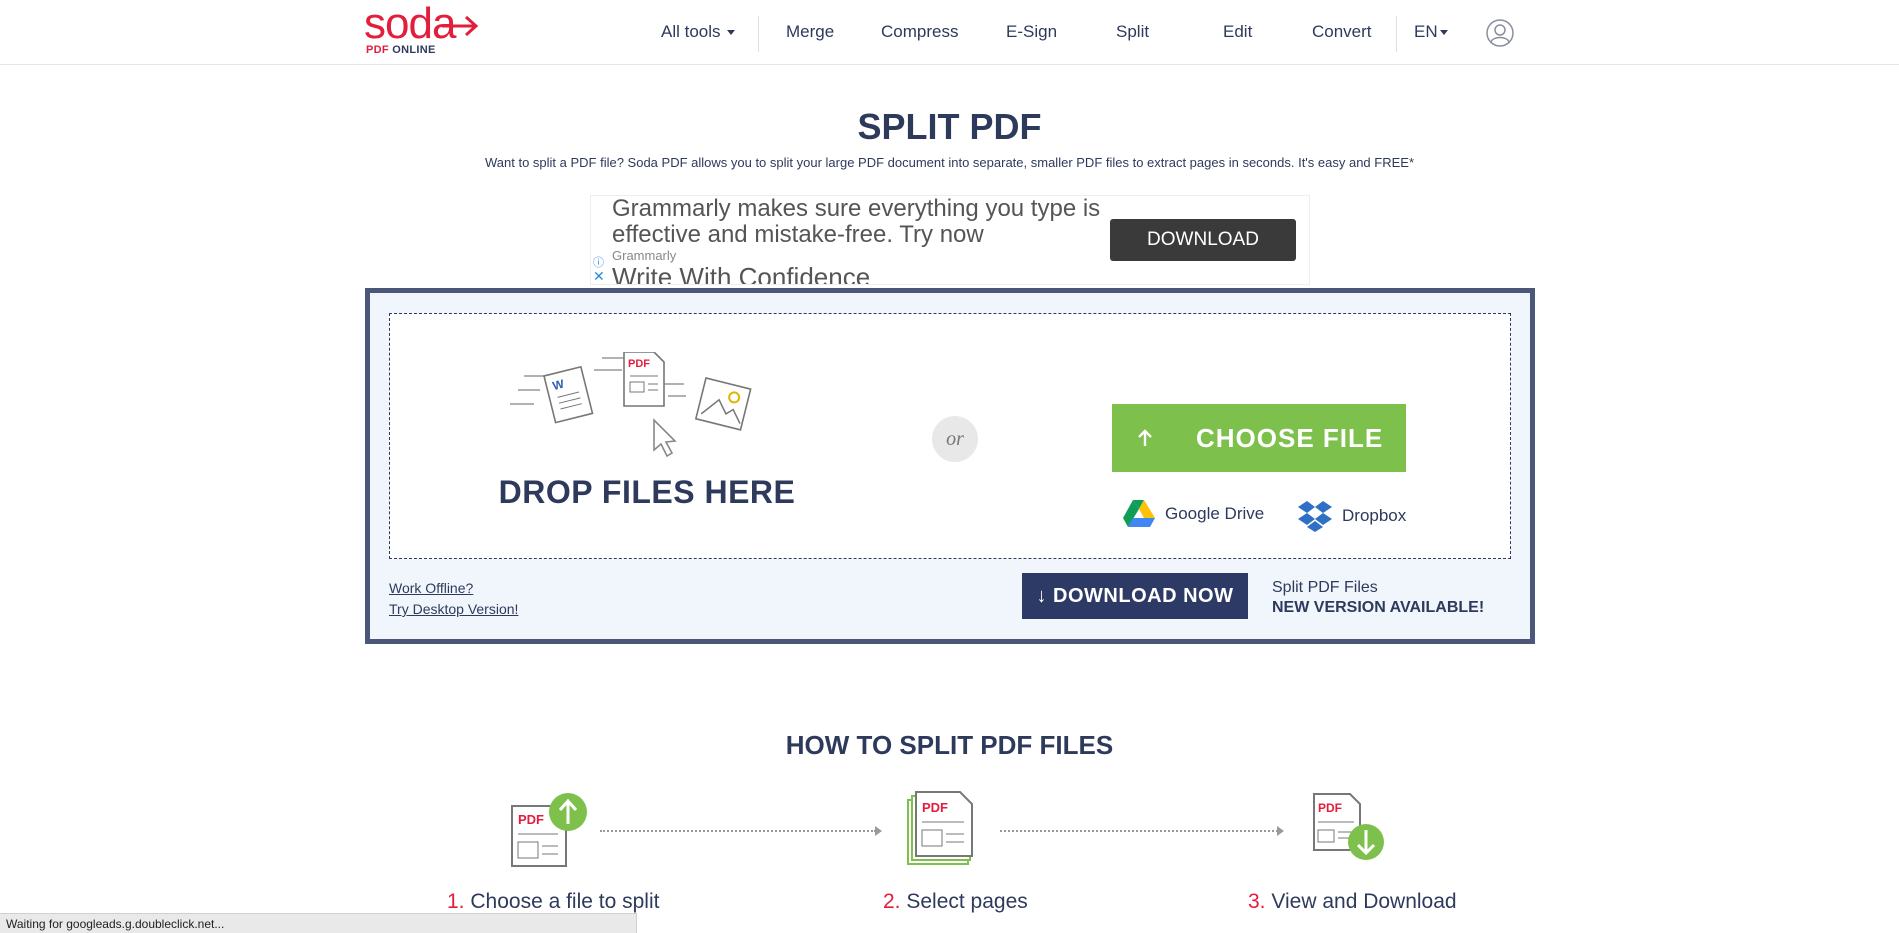 The height and width of the screenshot is (933, 1899). I want to click on choose-file-label: CHOOSE FILE, so click(1290, 437).